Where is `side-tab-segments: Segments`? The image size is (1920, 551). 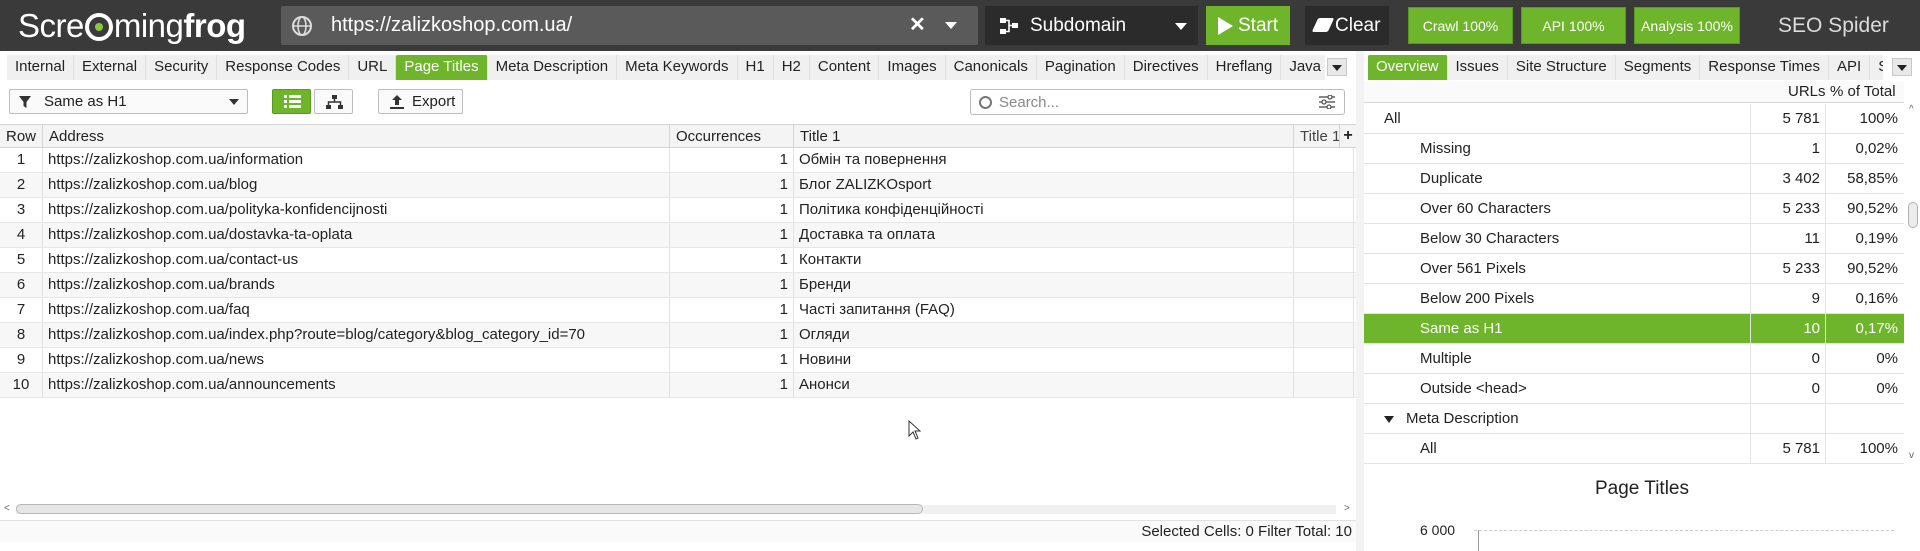
side-tab-segments: Segments is located at coordinates (1658, 67).